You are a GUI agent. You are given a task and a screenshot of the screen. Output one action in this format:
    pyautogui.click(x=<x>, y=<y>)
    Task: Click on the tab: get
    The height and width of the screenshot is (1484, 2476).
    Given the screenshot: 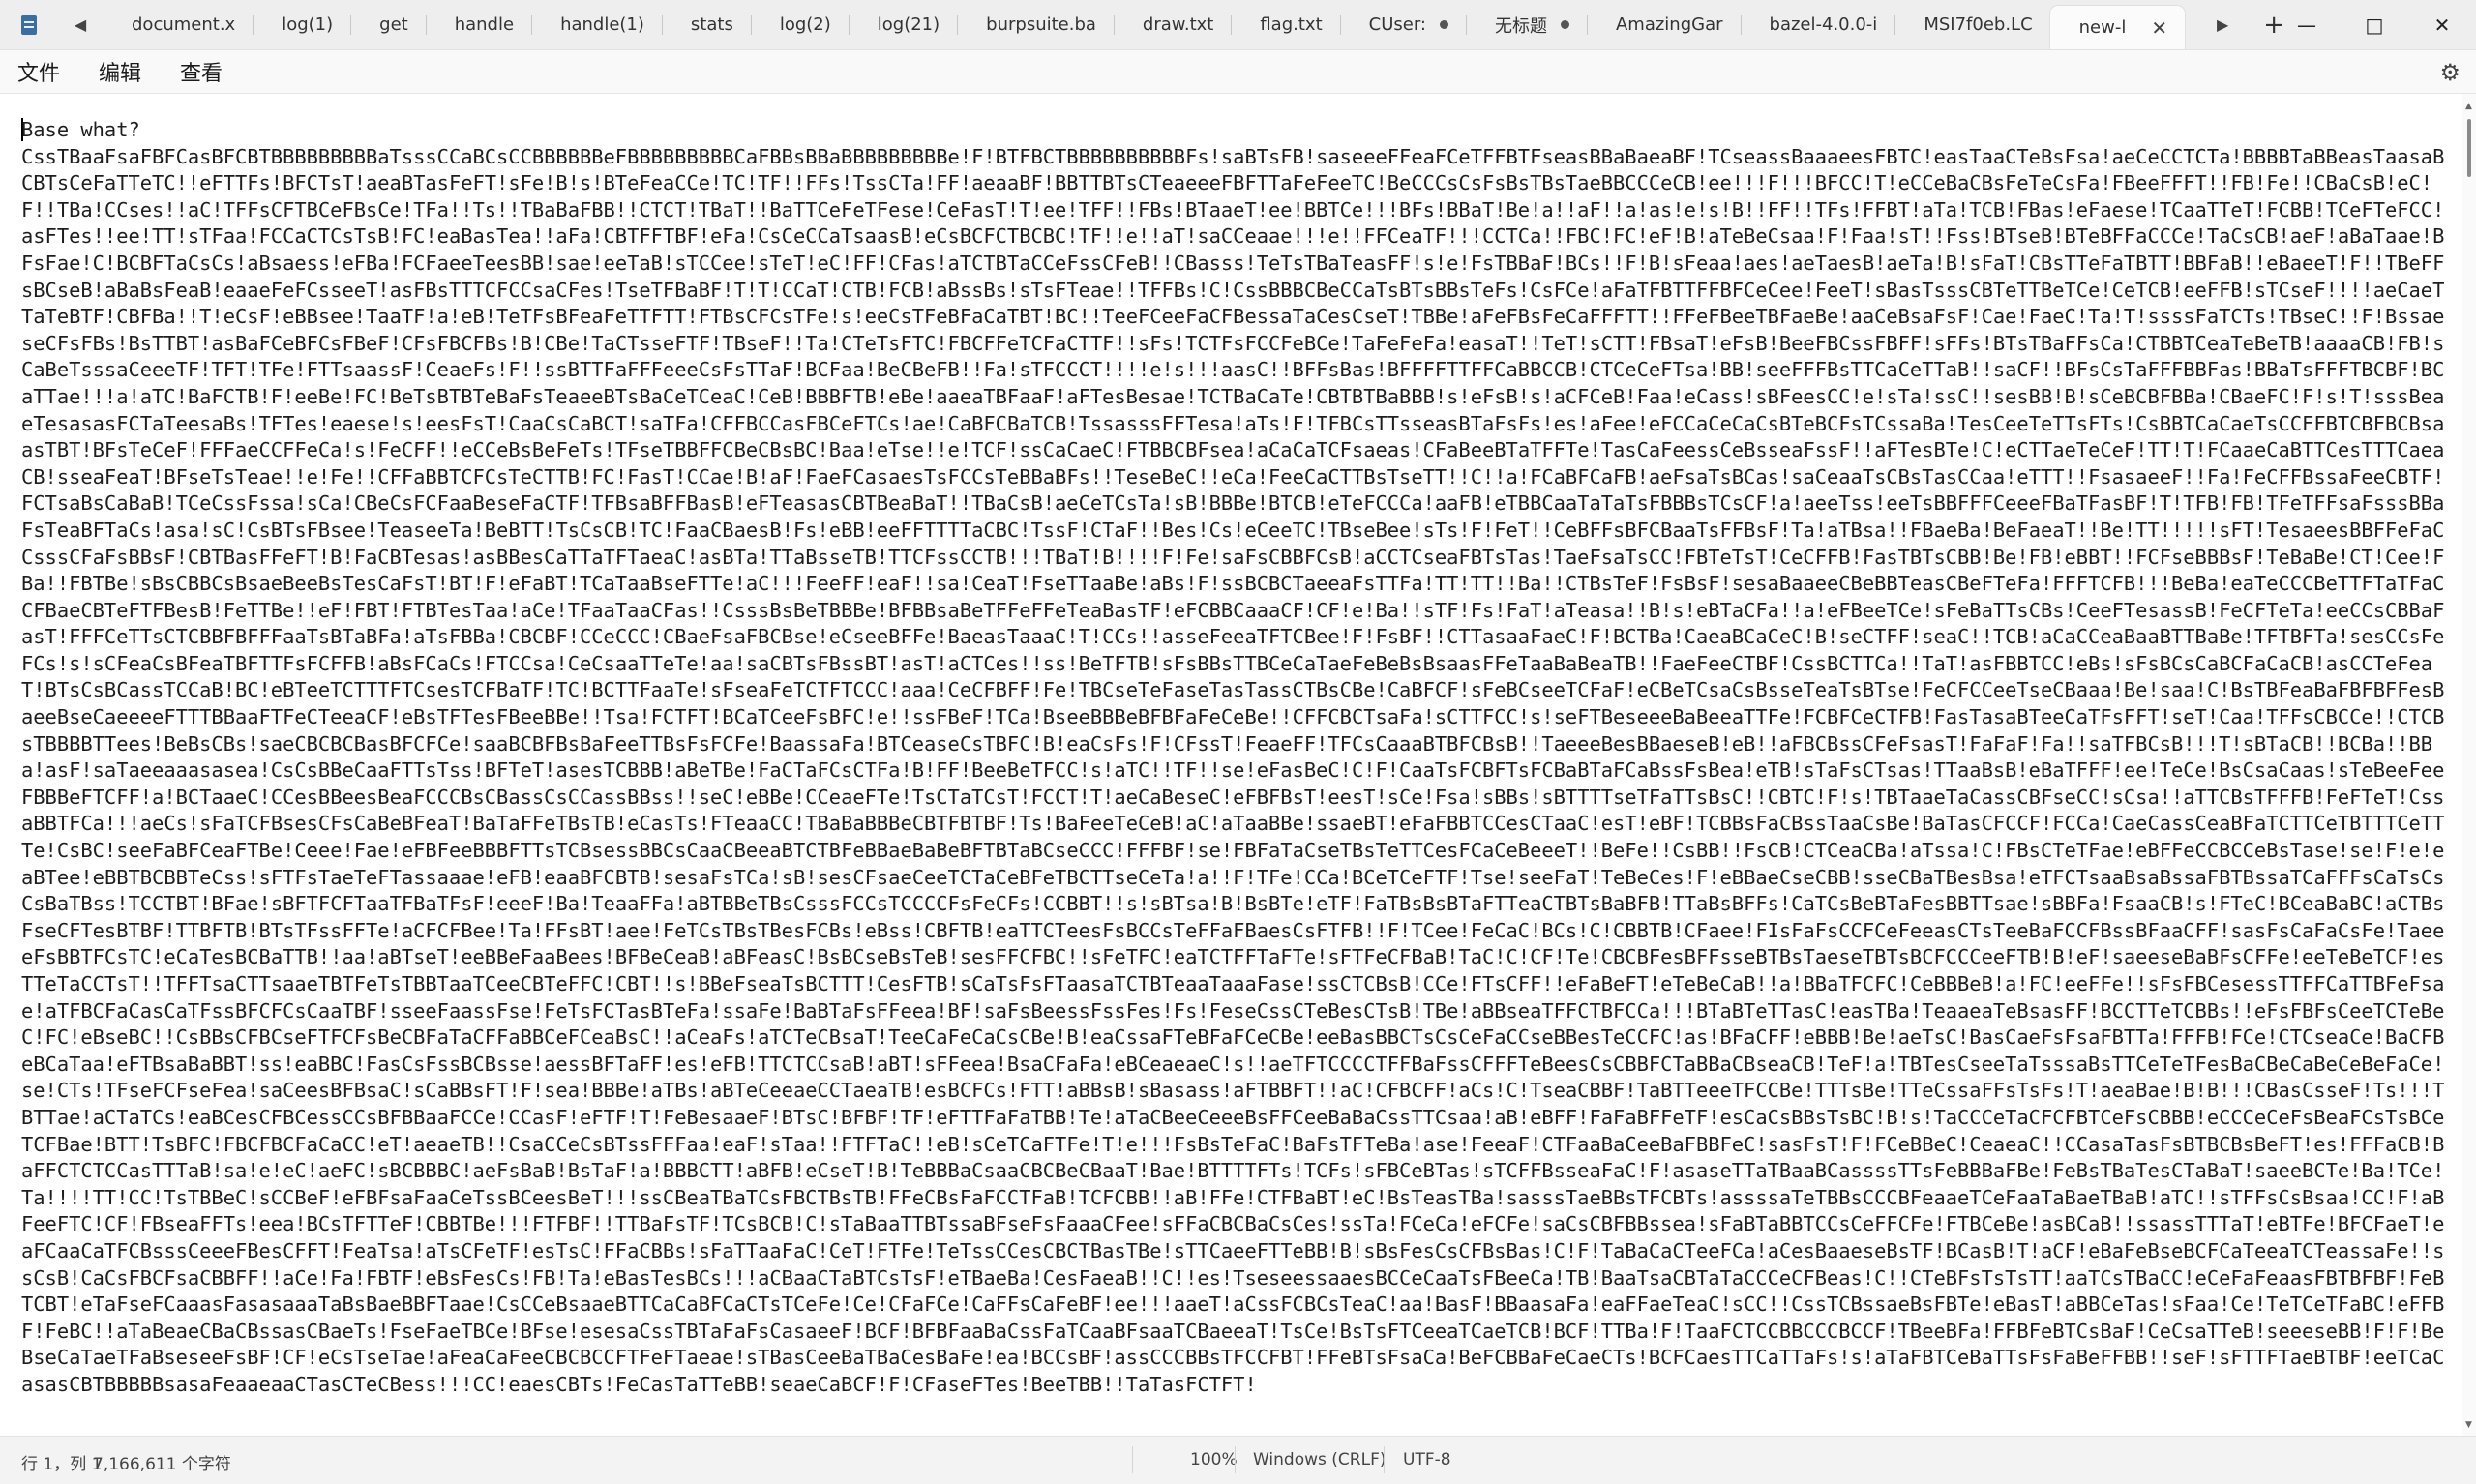 What is the action you would take?
    pyautogui.click(x=388, y=24)
    